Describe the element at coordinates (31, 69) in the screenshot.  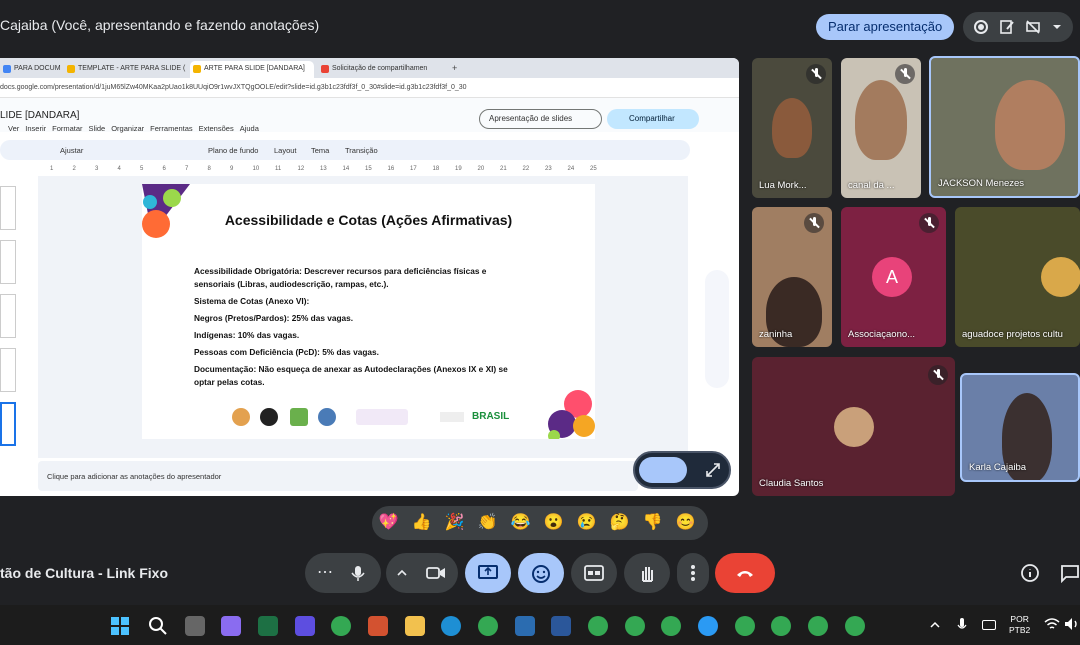
I see `browser-tab: PARA DOCUM` at that location.